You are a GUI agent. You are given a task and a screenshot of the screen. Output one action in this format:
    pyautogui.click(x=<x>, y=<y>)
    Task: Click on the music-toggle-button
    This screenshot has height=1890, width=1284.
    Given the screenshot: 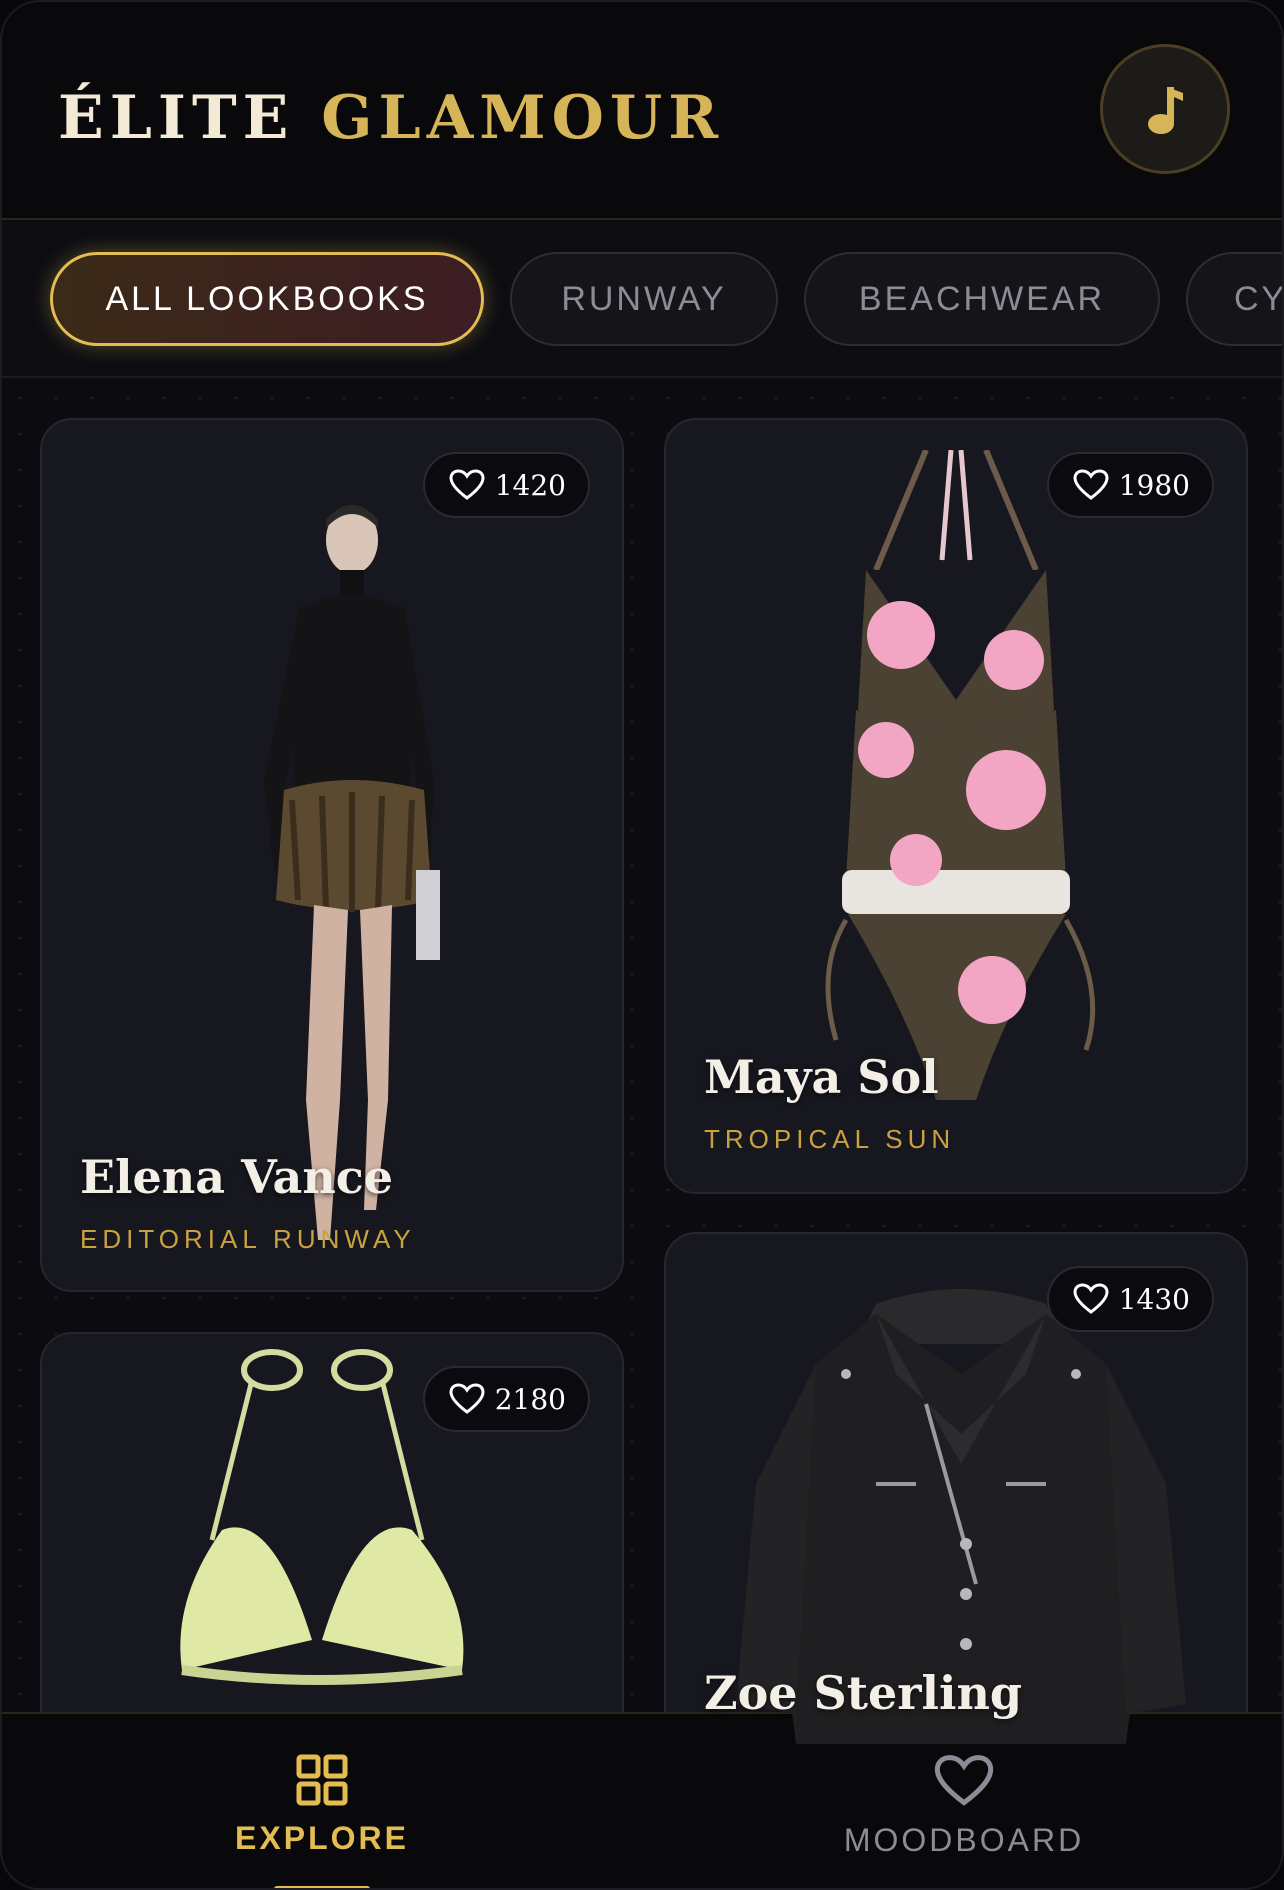 What is the action you would take?
    pyautogui.click(x=1165, y=109)
    